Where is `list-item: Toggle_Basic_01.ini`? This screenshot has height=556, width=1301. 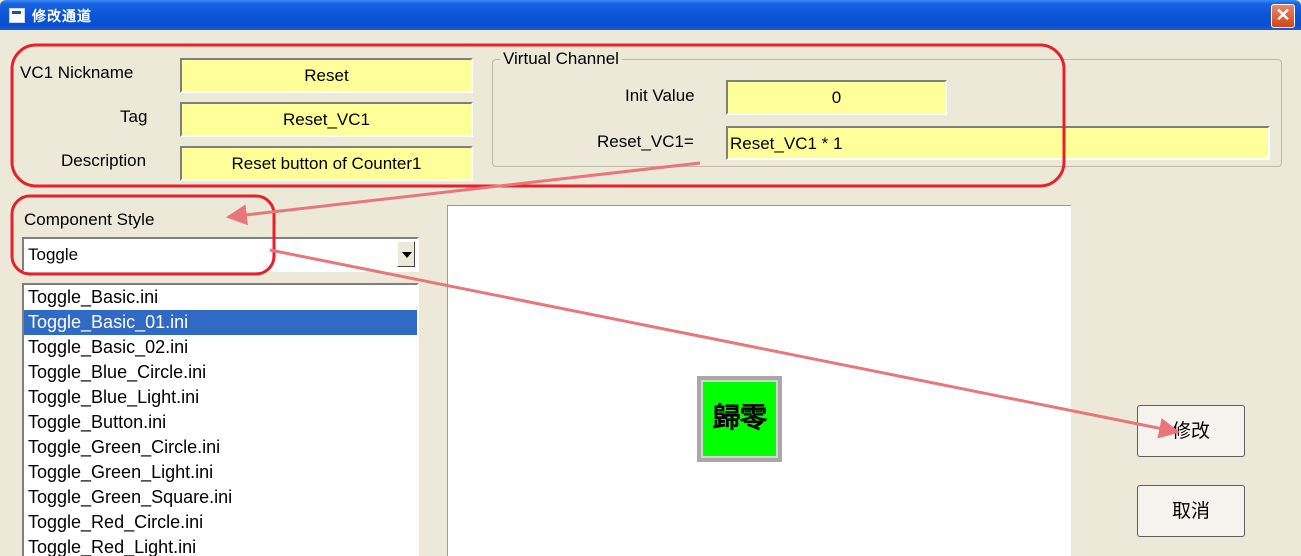
list-item: Toggle_Basic_01.ini is located at coordinates (220, 322).